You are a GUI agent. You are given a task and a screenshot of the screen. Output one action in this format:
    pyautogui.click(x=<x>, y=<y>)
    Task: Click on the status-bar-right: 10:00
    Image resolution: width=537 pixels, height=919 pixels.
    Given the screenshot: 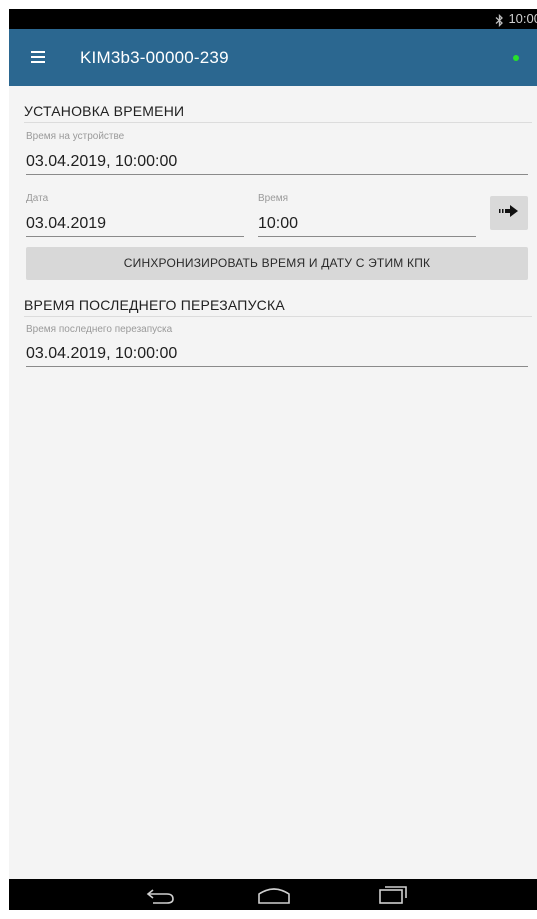 What is the action you would take?
    pyautogui.click(x=516, y=19)
    